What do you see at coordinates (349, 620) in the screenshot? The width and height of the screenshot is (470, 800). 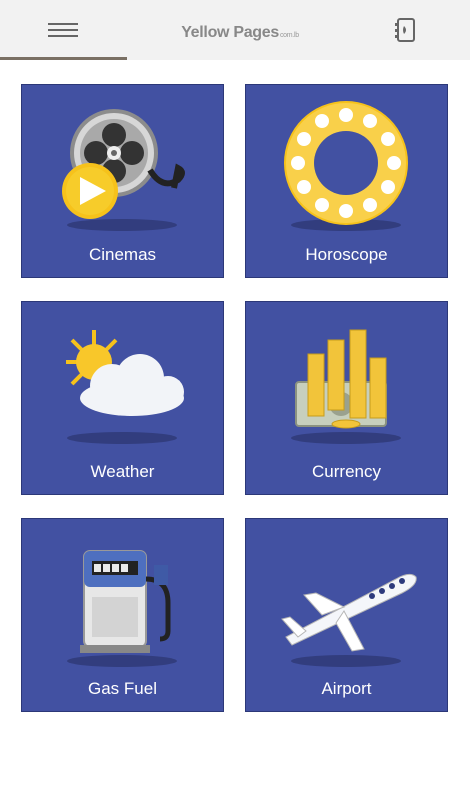 I see `airplane-icon` at bounding box center [349, 620].